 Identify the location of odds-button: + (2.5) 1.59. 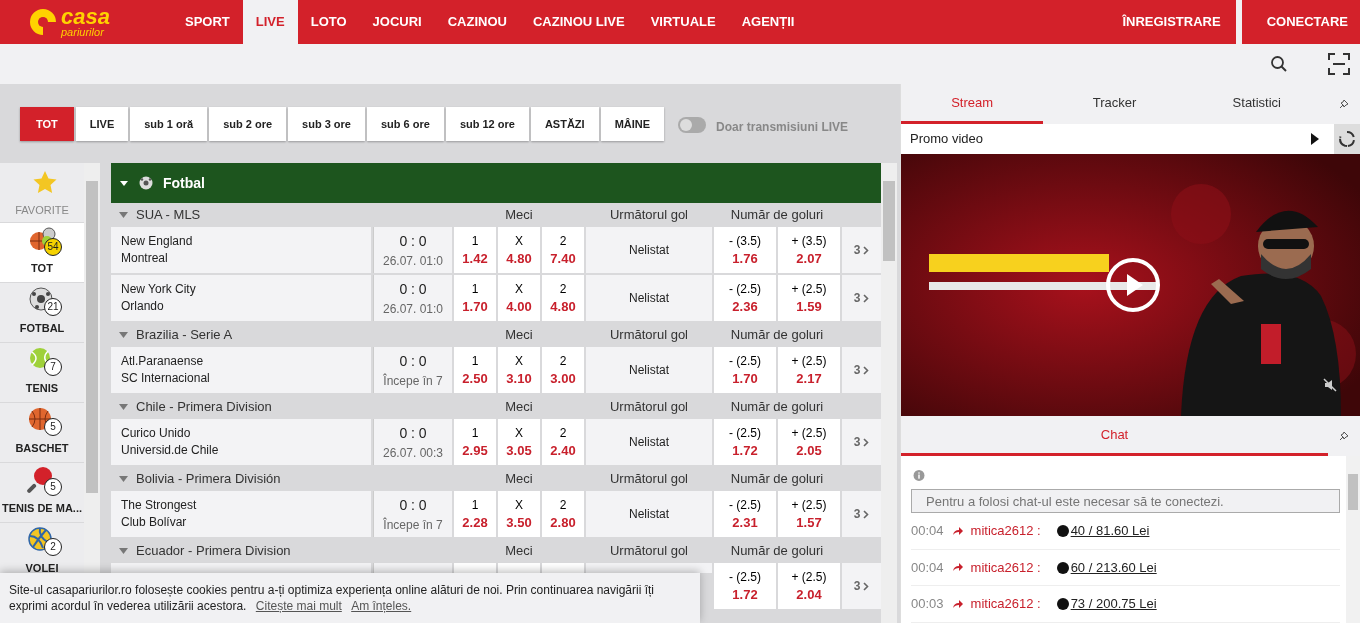
(809, 298).